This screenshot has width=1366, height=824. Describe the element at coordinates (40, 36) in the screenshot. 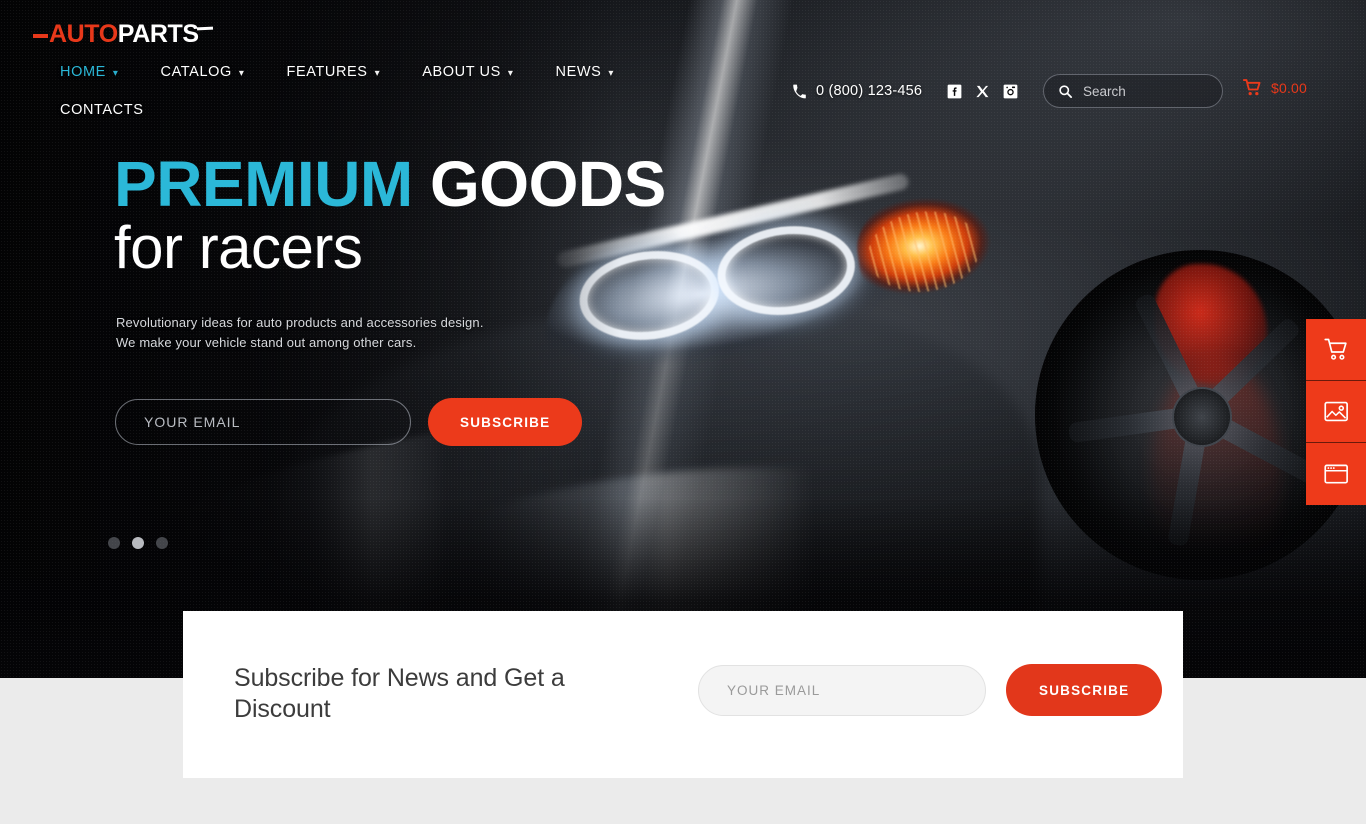

I see `logo-dash-icon` at that location.